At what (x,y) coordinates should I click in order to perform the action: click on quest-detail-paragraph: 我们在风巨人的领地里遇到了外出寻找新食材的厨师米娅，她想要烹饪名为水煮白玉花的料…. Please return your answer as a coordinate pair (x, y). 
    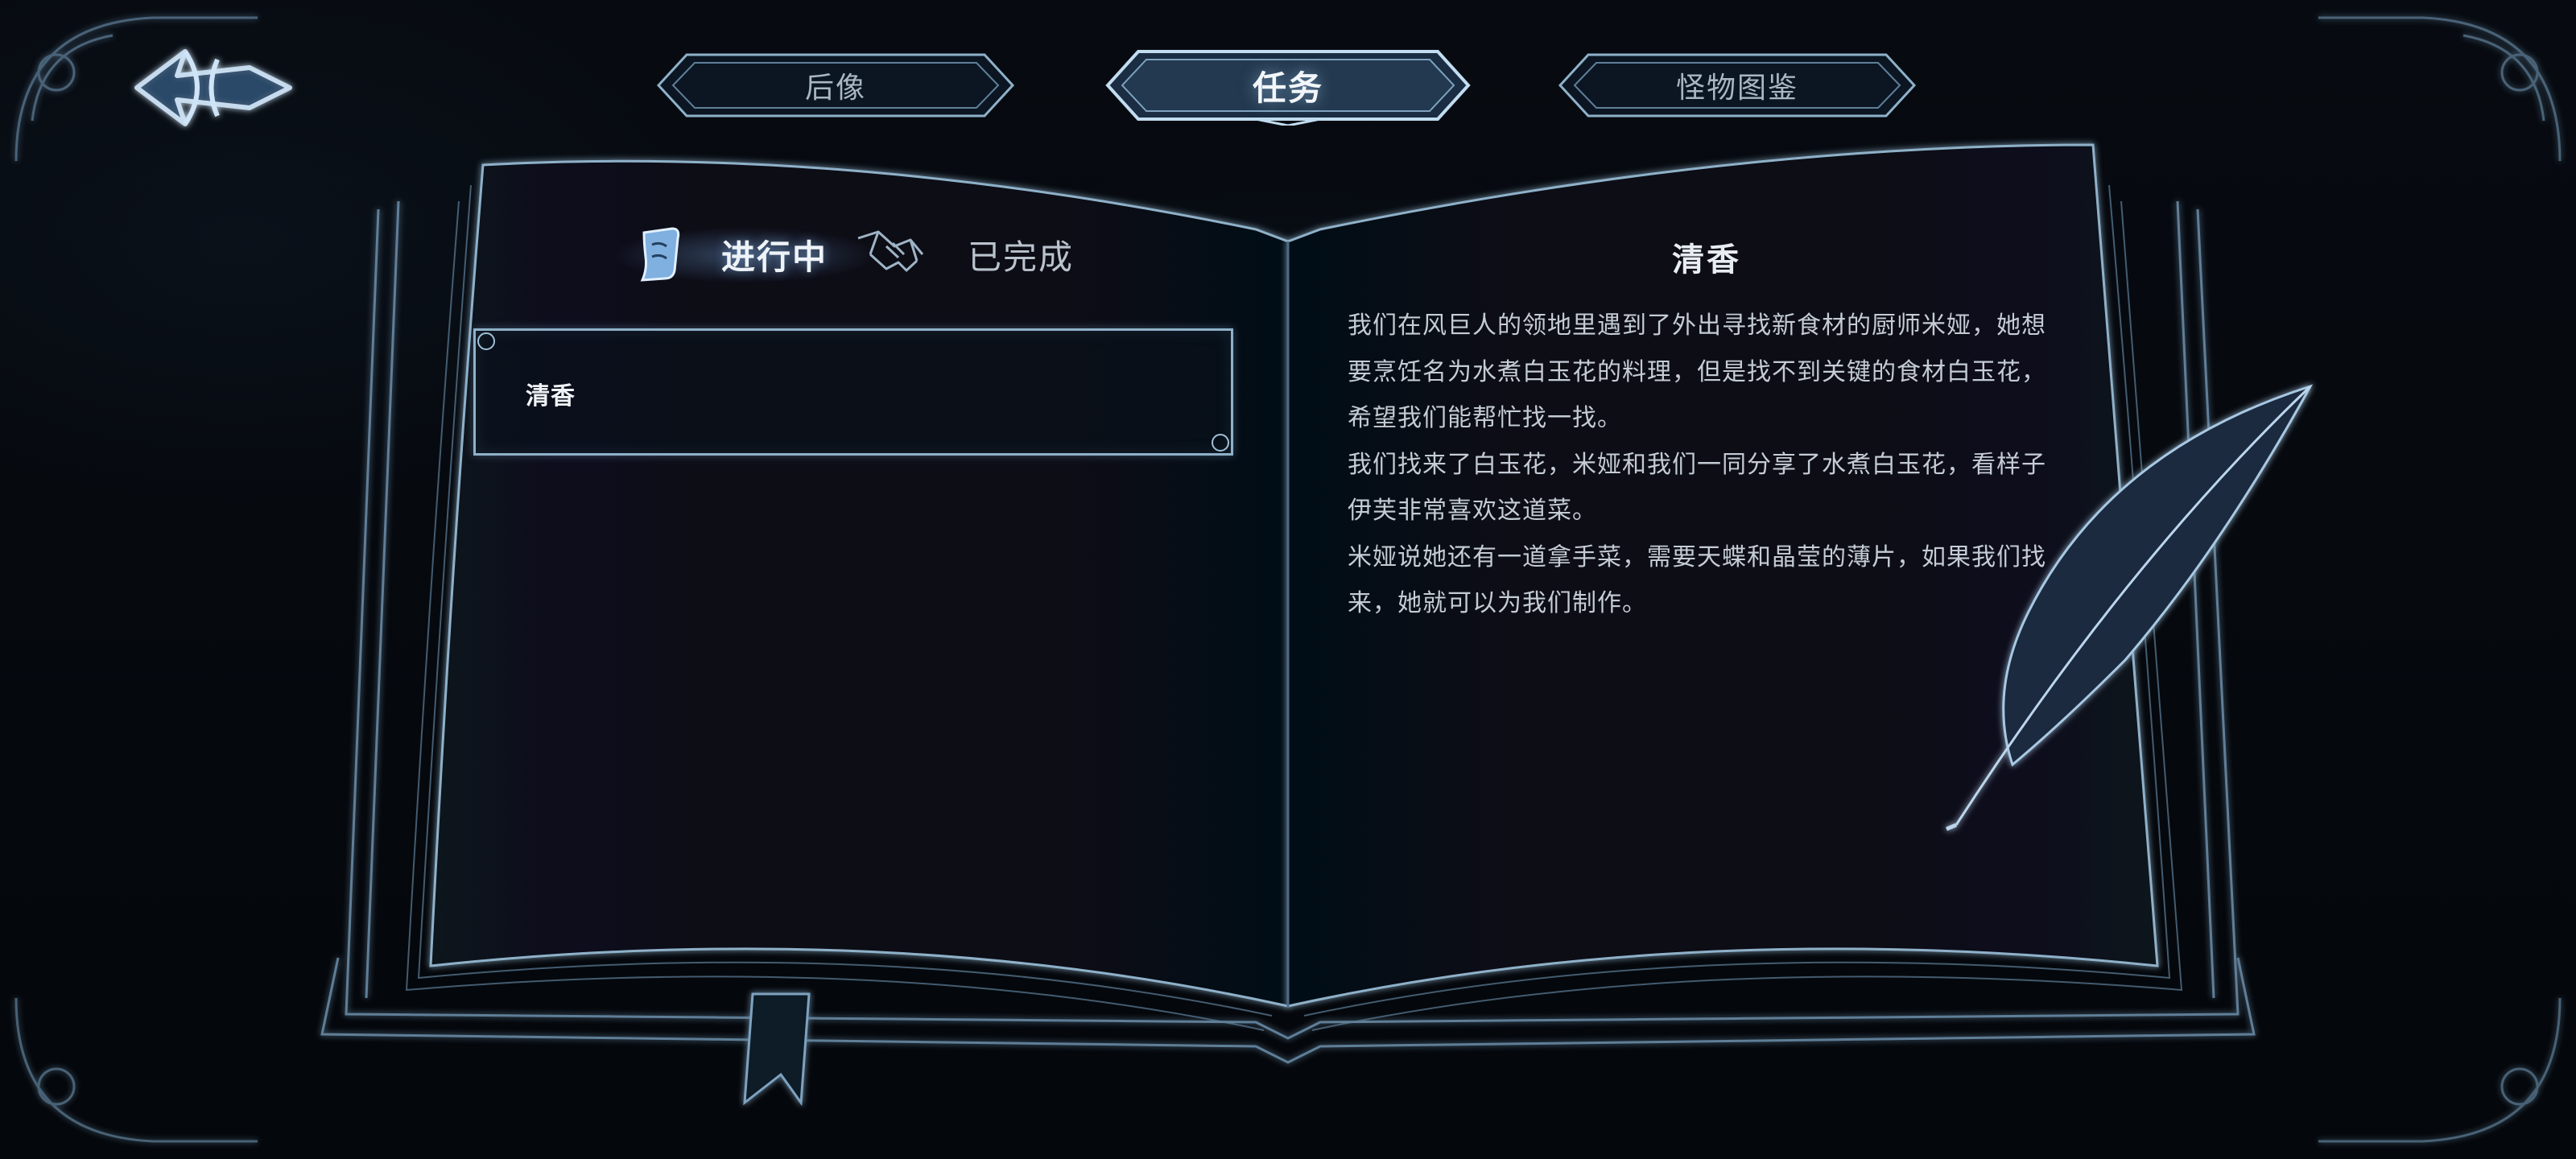
    Looking at the image, I should click on (1697, 371).